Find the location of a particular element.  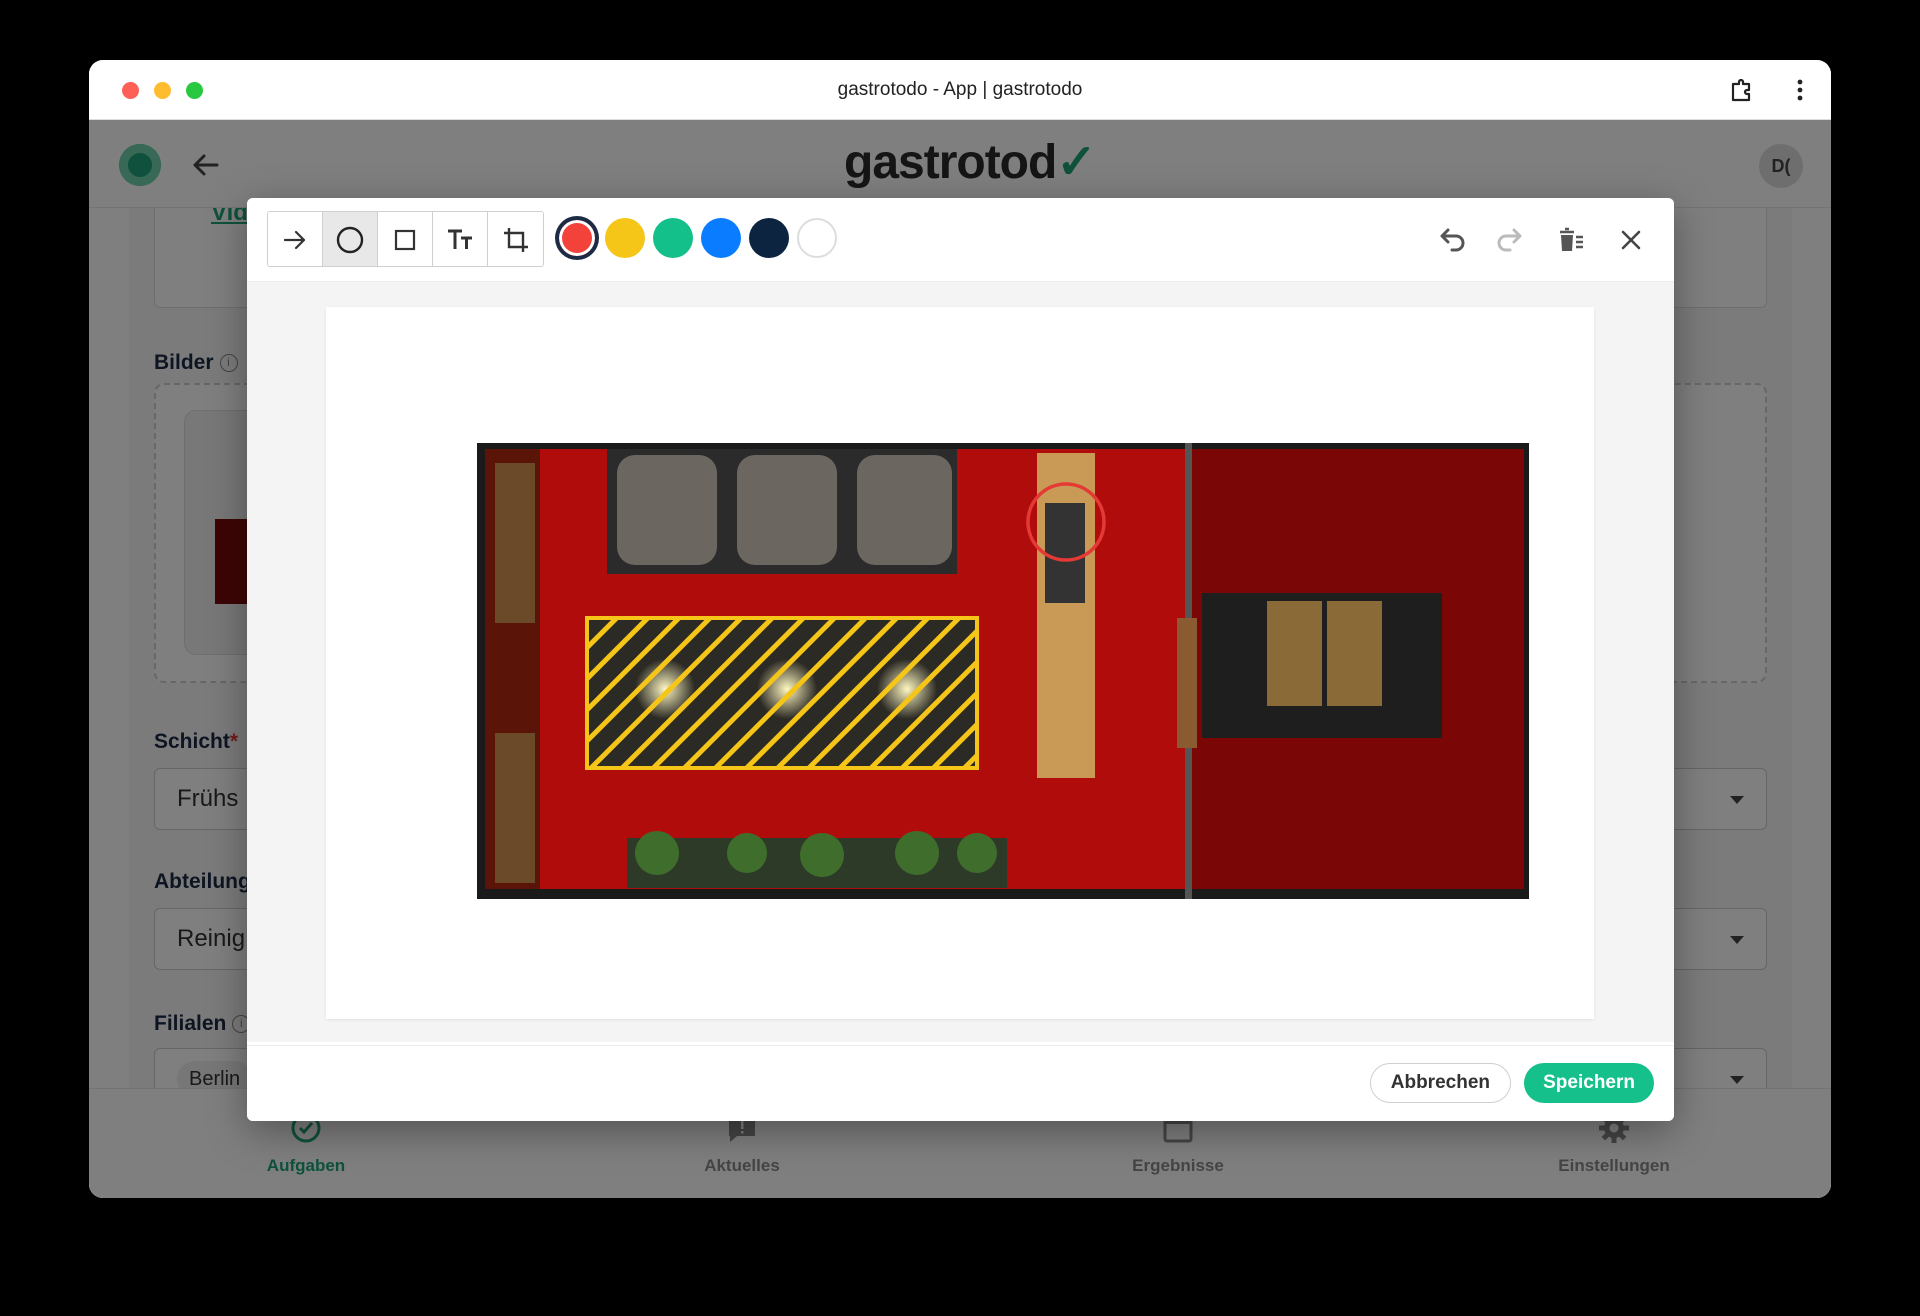

text-tool is located at coordinates (460, 239).